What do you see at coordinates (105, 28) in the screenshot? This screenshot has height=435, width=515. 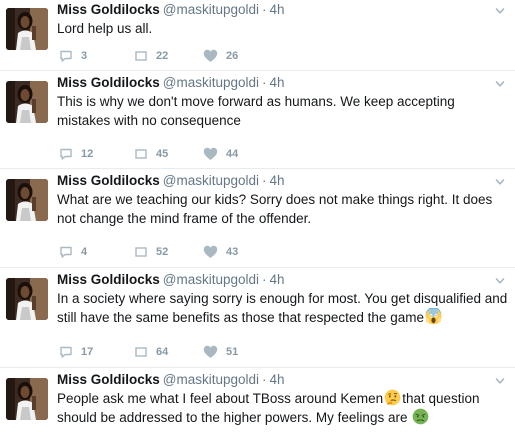 I see `tweet-text: Lord help us all.` at bounding box center [105, 28].